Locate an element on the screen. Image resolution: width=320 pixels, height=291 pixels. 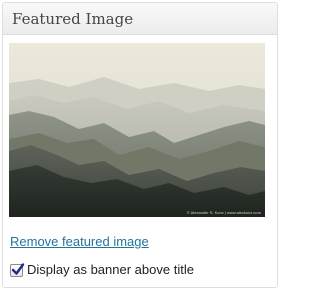
banner-checkbox is located at coordinates (17, 269).